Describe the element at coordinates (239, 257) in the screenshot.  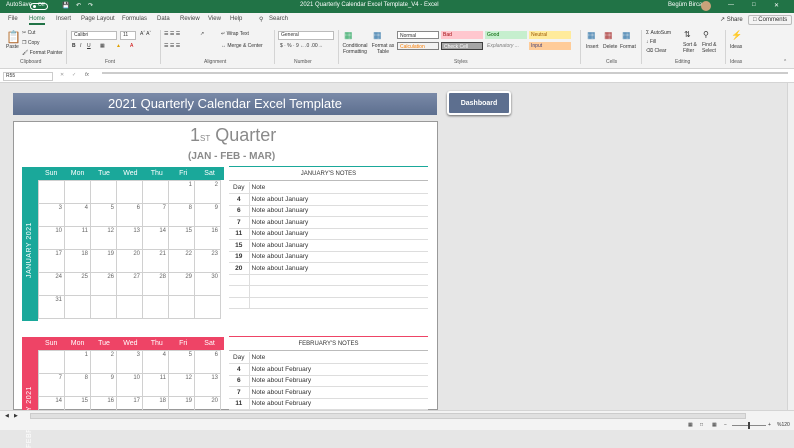
I see `note-day: 19` at that location.